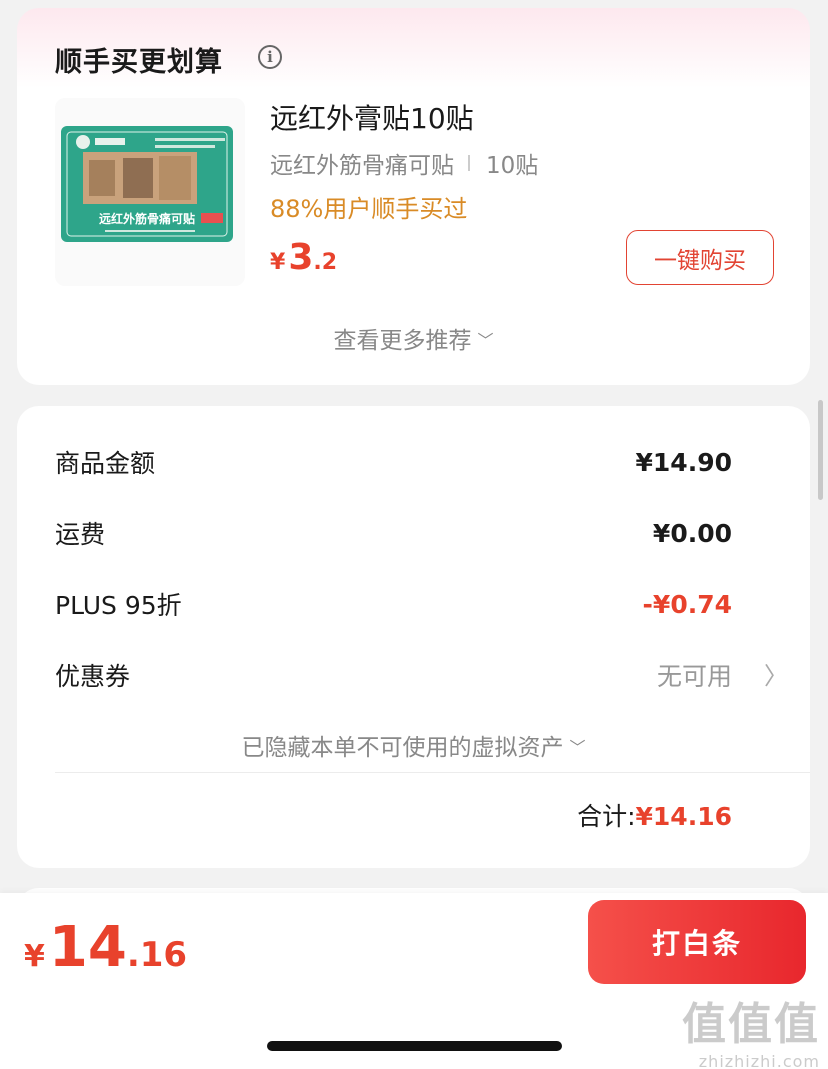  What do you see at coordinates (362, 166) in the screenshot?
I see `spec-name: 远红外筋骨痛可贴` at bounding box center [362, 166].